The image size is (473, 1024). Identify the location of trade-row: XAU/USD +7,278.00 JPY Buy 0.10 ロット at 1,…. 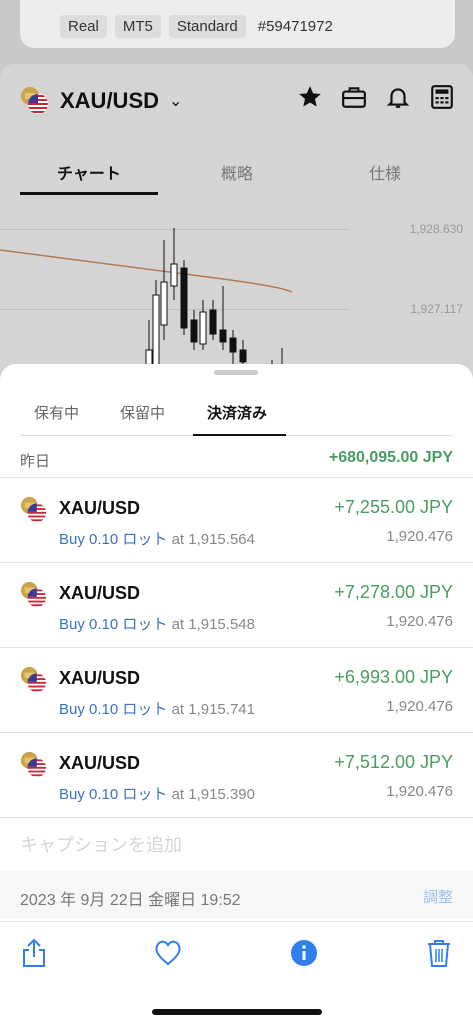
(236, 605).